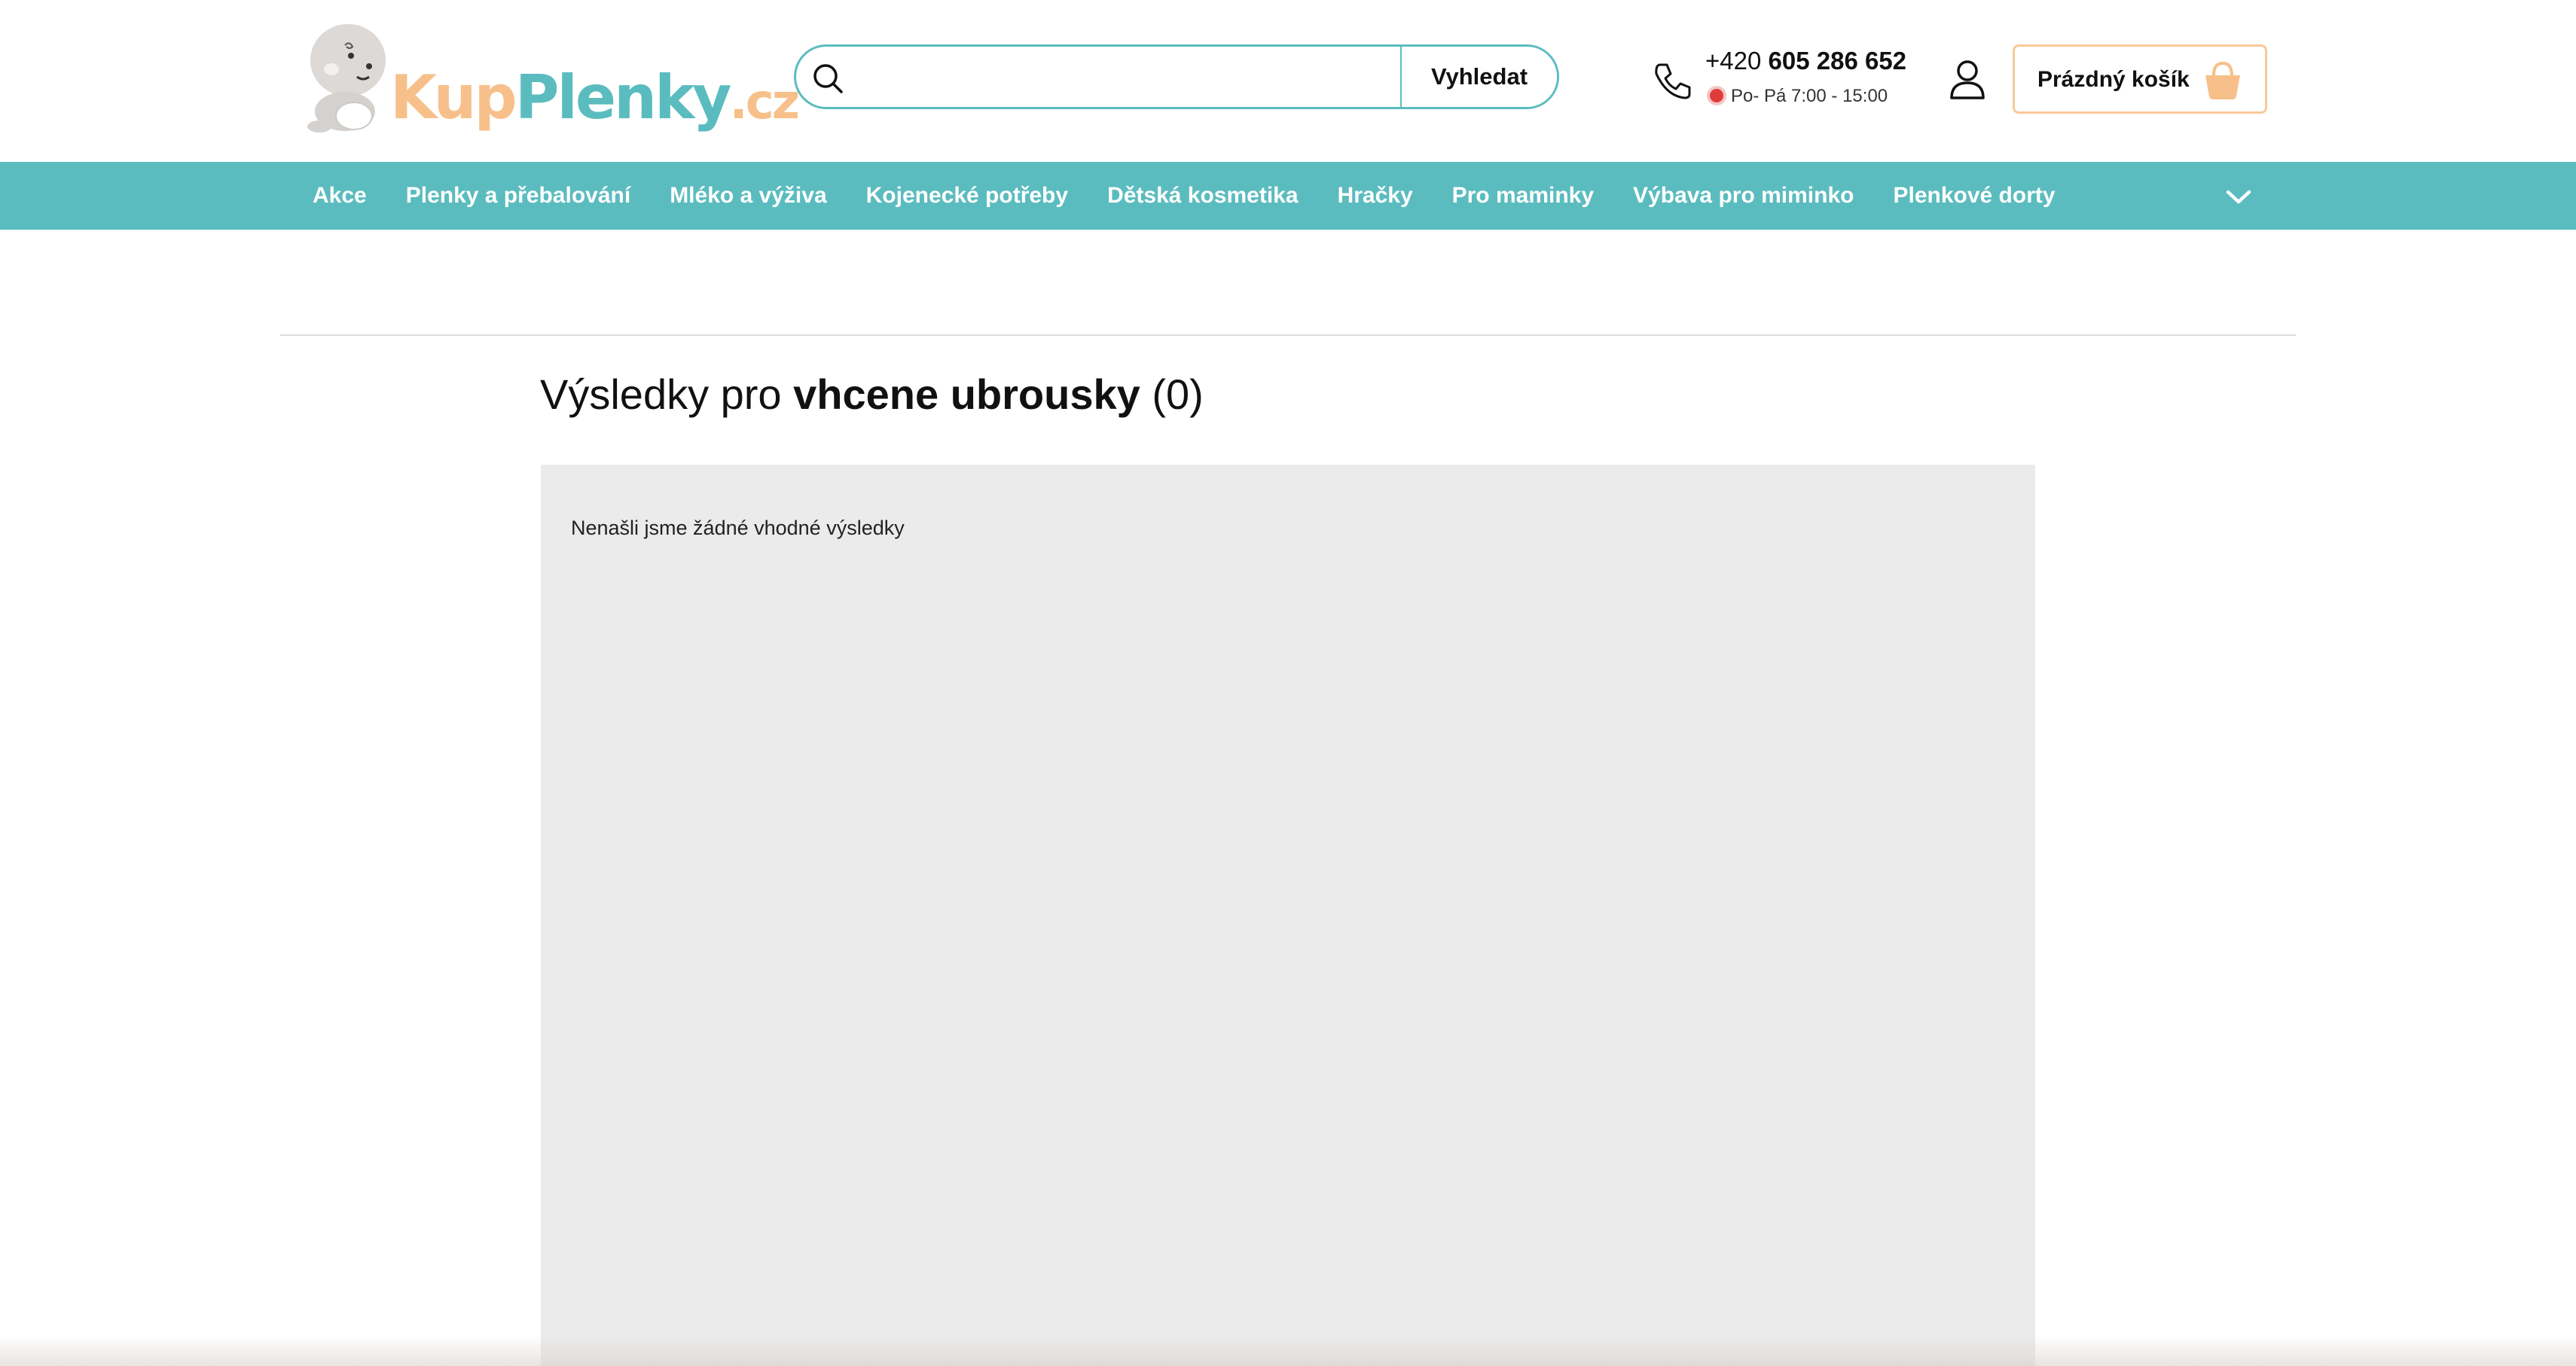 The image size is (2576, 1366). I want to click on shopping-basket-icon, so click(2222, 80).